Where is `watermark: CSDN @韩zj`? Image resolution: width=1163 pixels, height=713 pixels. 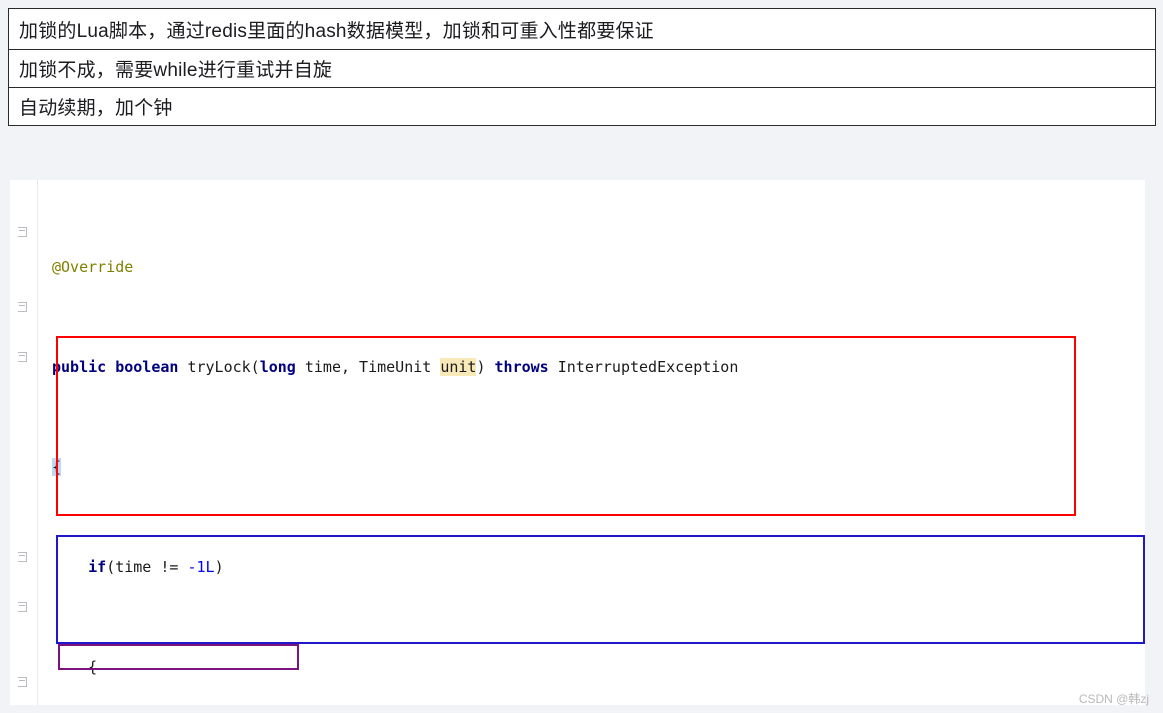 watermark: CSDN @韩zj is located at coordinates (1113, 699).